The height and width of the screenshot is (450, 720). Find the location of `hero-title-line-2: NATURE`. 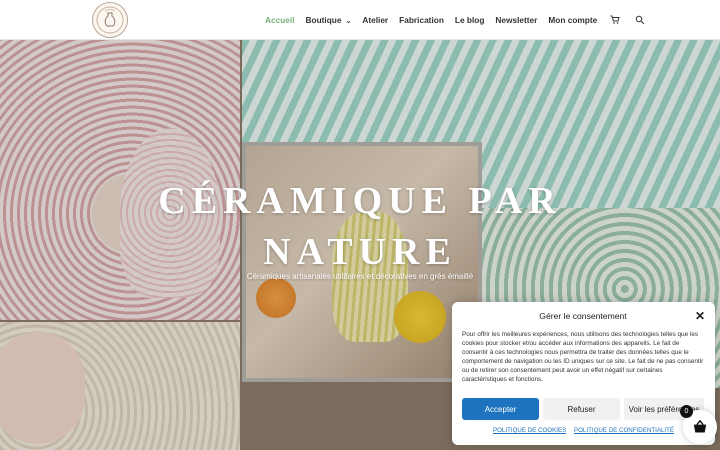

hero-title-line-2: NATURE is located at coordinates (360, 252).